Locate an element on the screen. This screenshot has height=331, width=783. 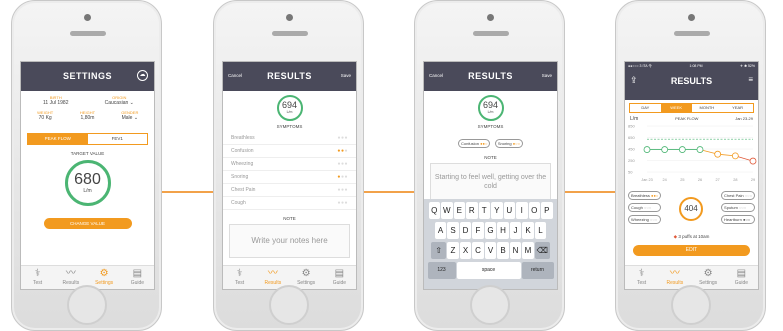
shift-key-icon: ⇧ is located at coordinates (439, 250).